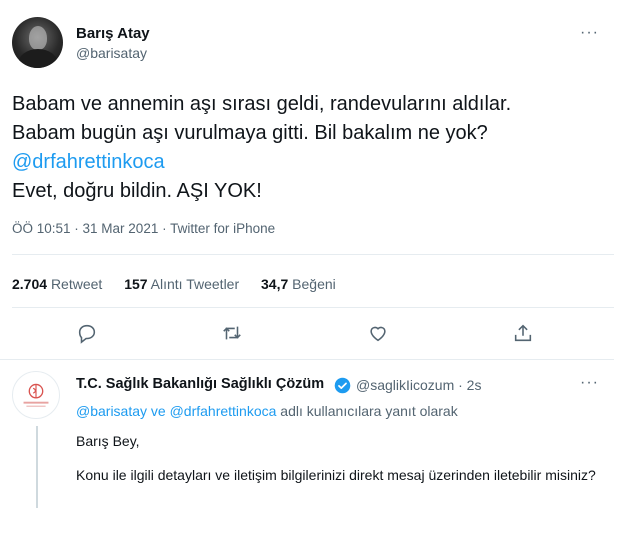  Describe the element at coordinates (589, 383) in the screenshot. I see `reply-more-options-icon: ···` at that location.